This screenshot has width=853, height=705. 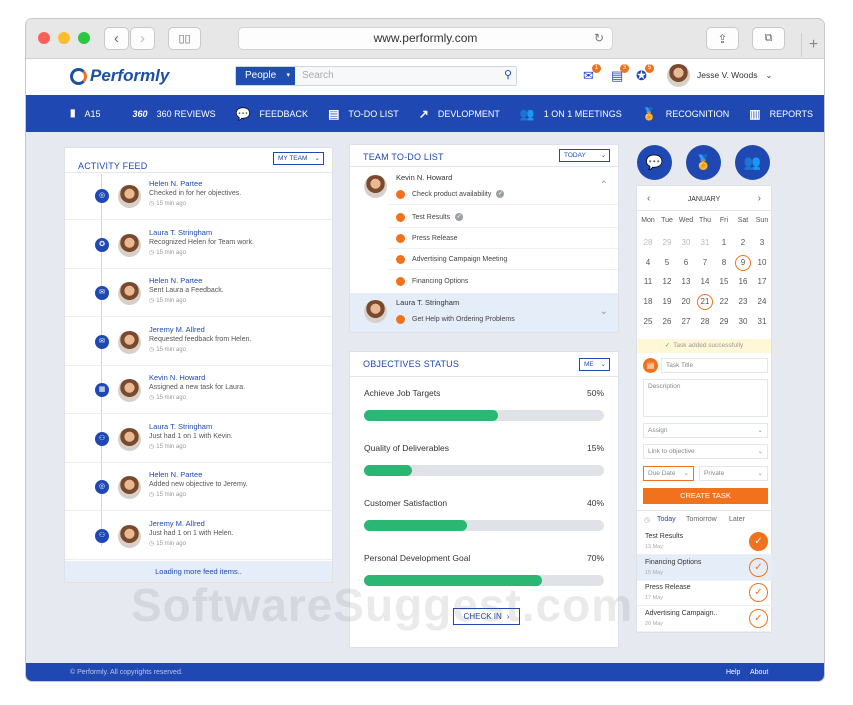 What do you see at coordinates (705, 243) in the screenshot?
I see `calendar-day: 31` at bounding box center [705, 243].